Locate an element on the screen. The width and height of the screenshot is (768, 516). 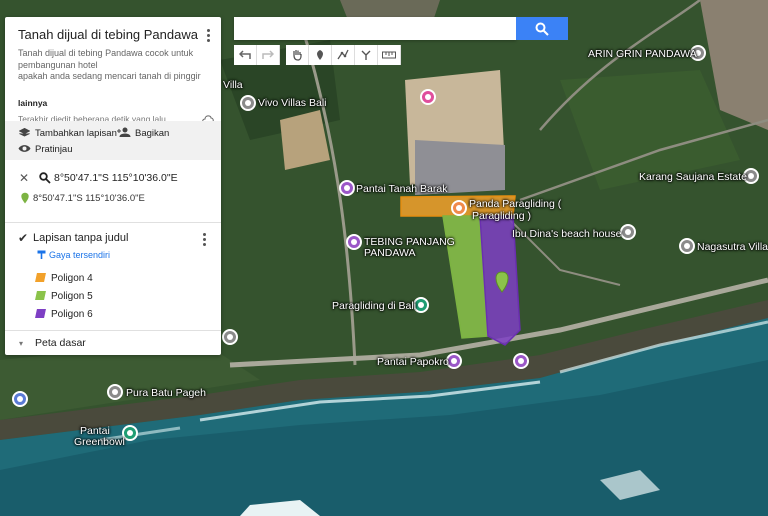
place-label: Pantai Papokro is located at coordinates (413, 362).